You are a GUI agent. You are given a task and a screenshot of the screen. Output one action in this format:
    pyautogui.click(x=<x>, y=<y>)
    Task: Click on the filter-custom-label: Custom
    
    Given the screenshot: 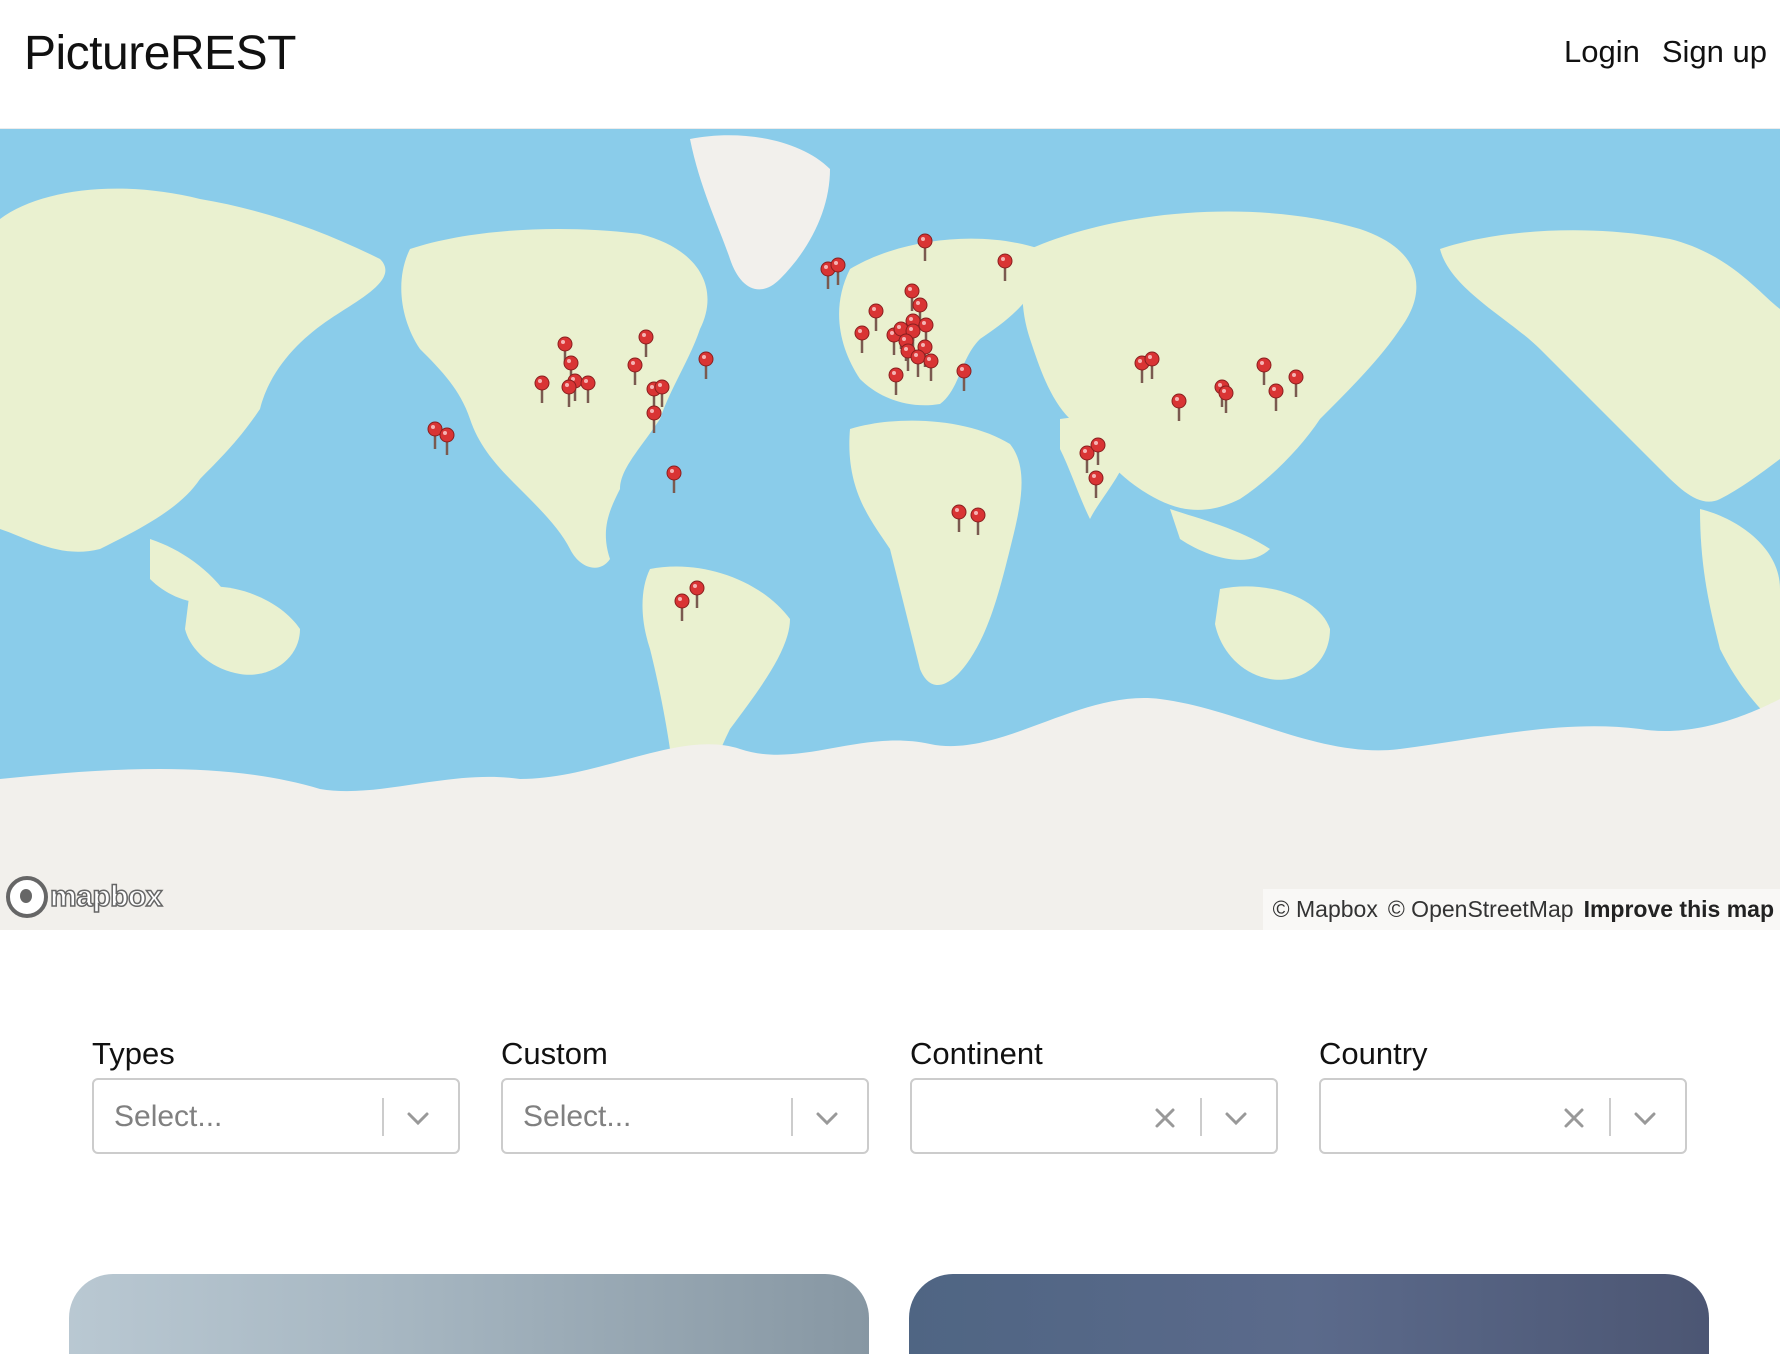 What is the action you would take?
    pyautogui.click(x=554, y=1053)
    